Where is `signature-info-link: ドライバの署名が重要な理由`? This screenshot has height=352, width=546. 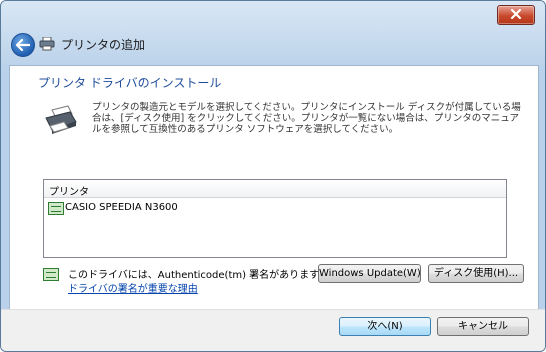 signature-info-link: ドライバの署名が重要な理由 is located at coordinates (133, 287).